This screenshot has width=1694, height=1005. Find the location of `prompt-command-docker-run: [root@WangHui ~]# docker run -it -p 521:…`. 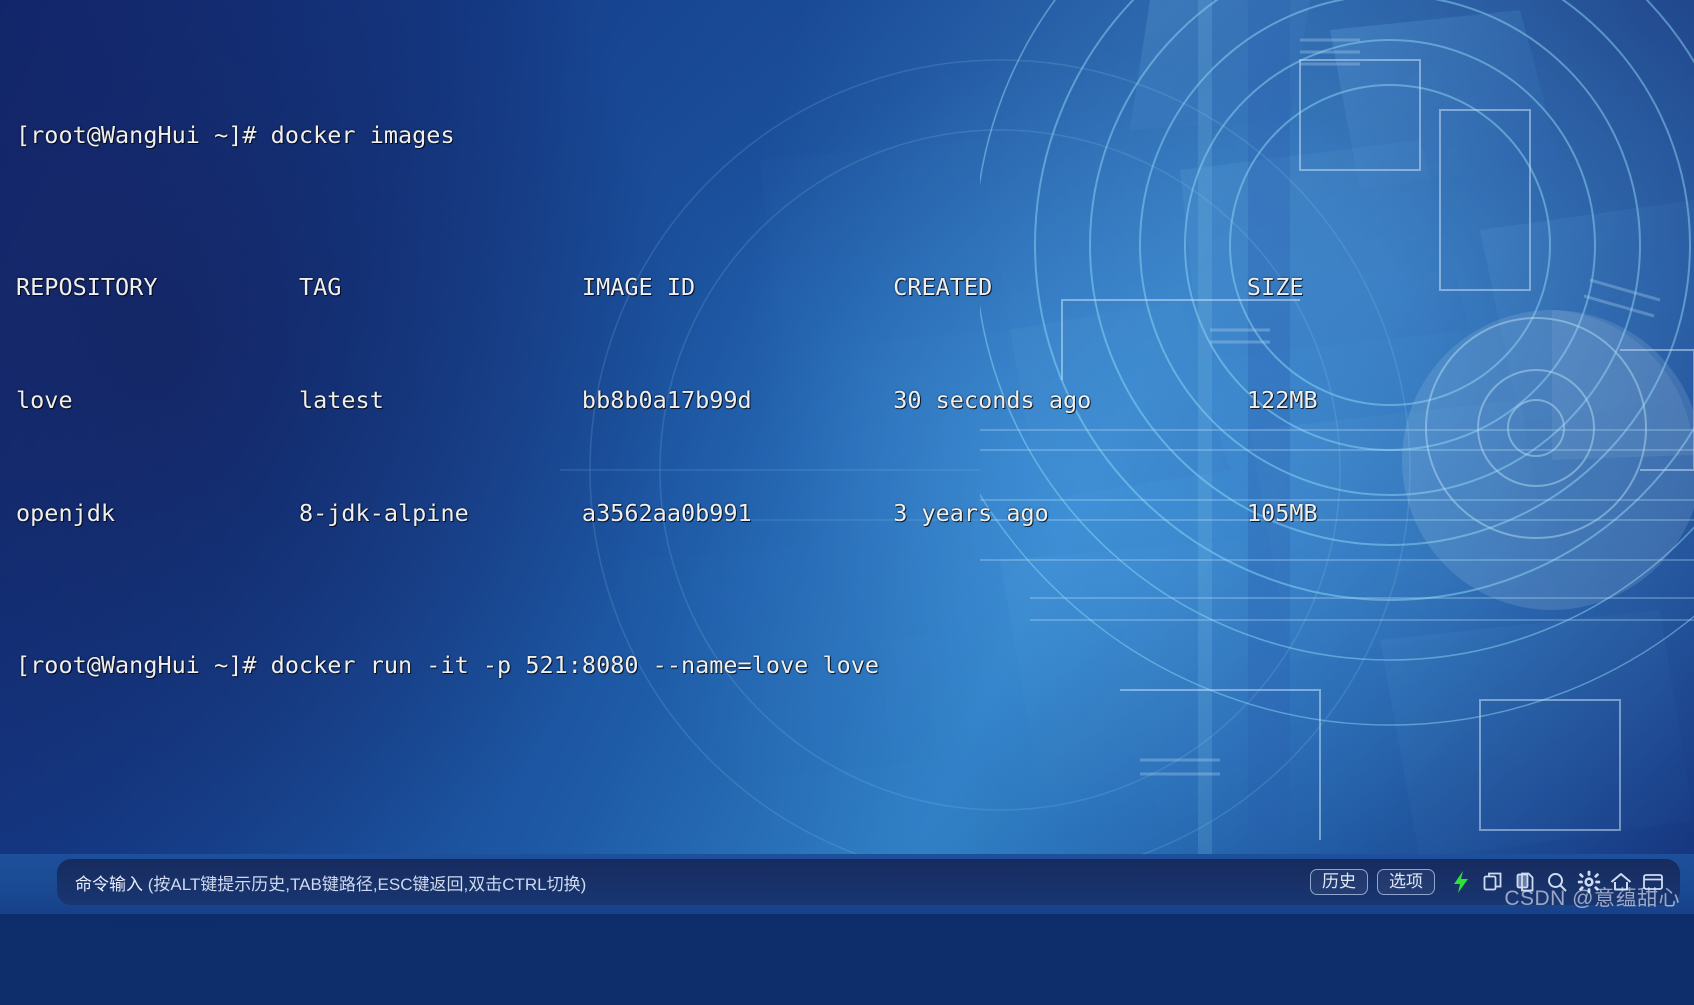

prompt-command-docker-run: [root@WangHui ~]# docker run -it -p 521:… is located at coordinates (447, 665).